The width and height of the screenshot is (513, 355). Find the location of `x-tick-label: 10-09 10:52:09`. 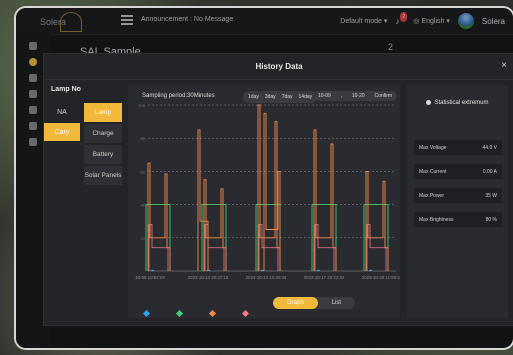

x-tick-label: 10-09 10:52:09 is located at coordinates (150, 277).